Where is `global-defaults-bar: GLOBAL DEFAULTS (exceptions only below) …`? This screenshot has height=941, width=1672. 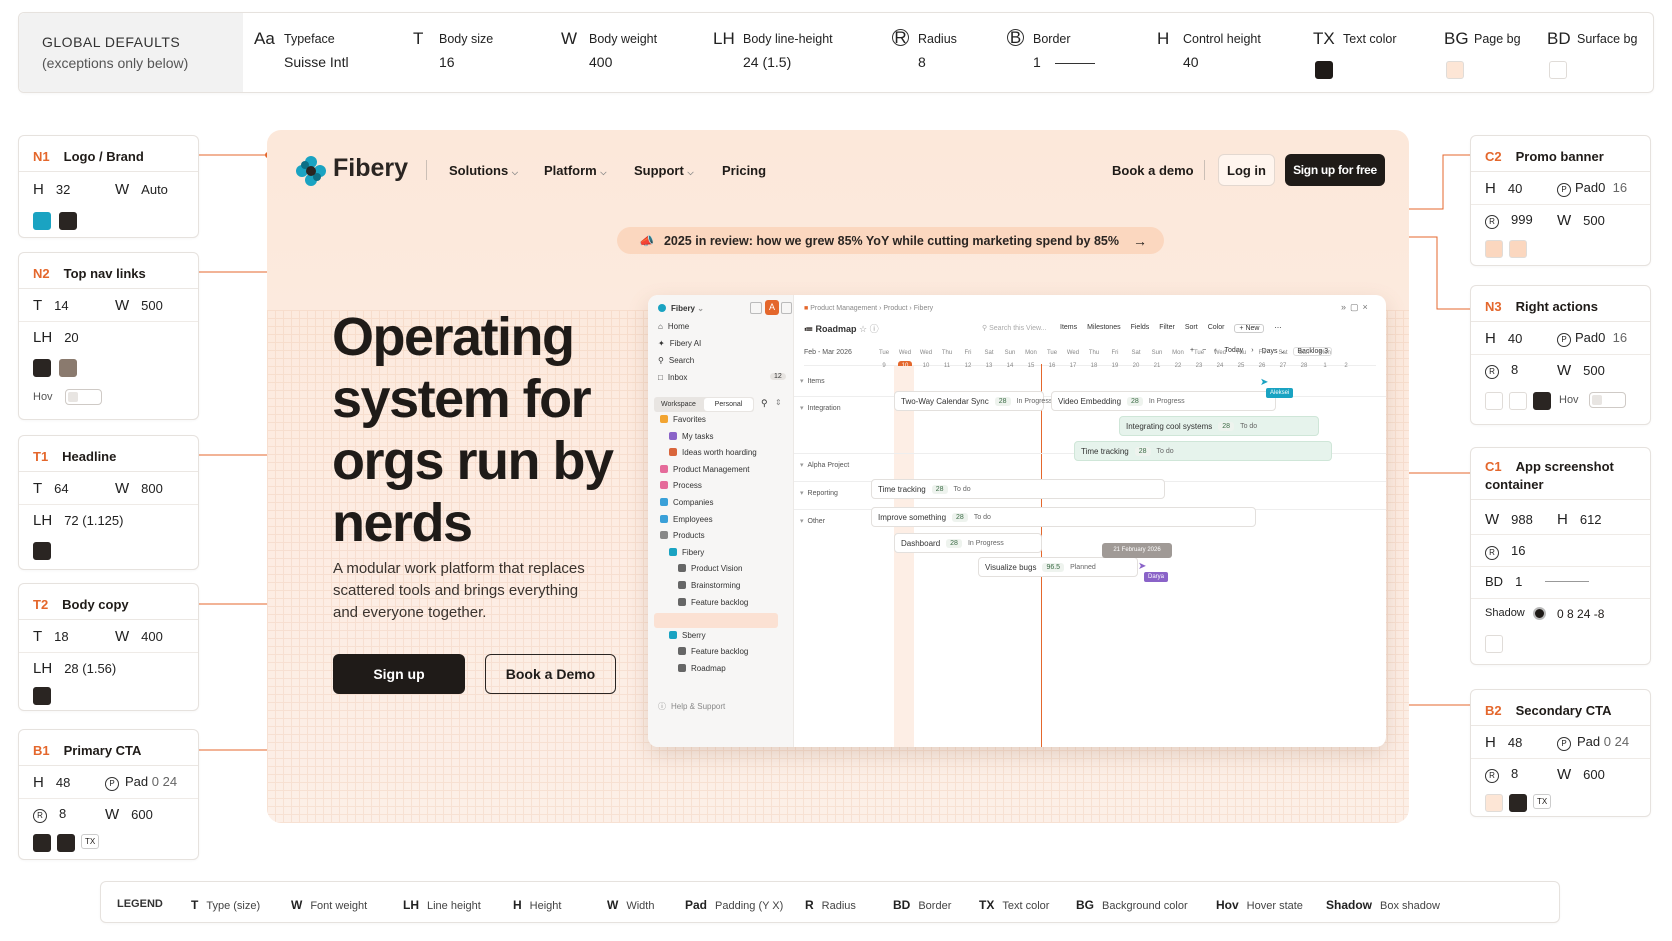
global-defaults-bar: GLOBAL DEFAULTS (exceptions only below) … is located at coordinates (836, 52).